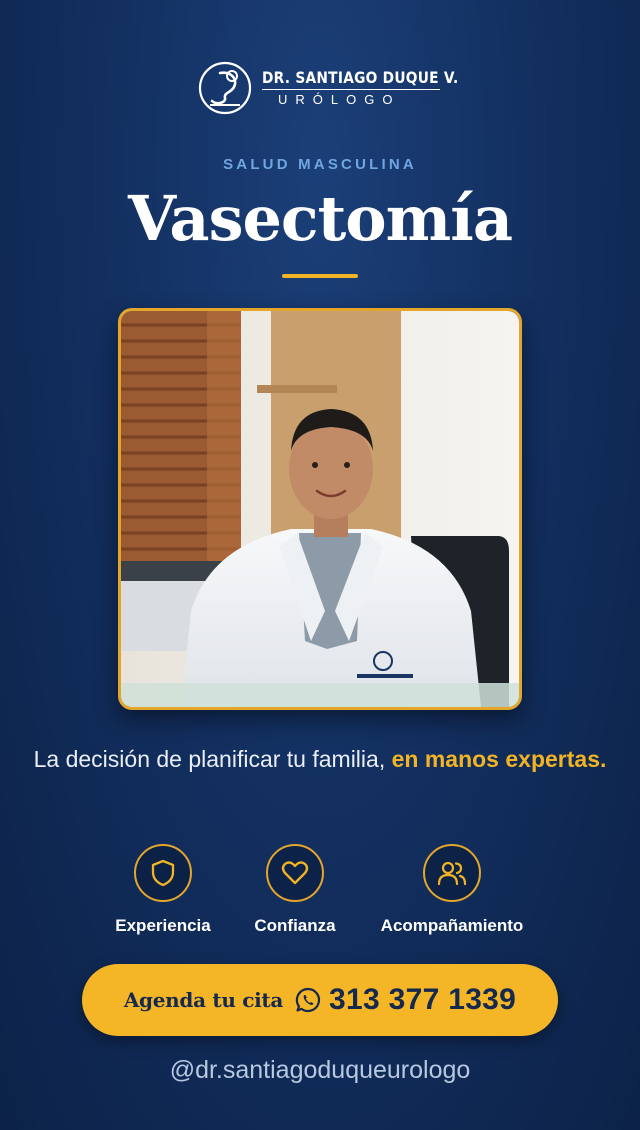  I want to click on urology-logo-icon, so click(225, 88).